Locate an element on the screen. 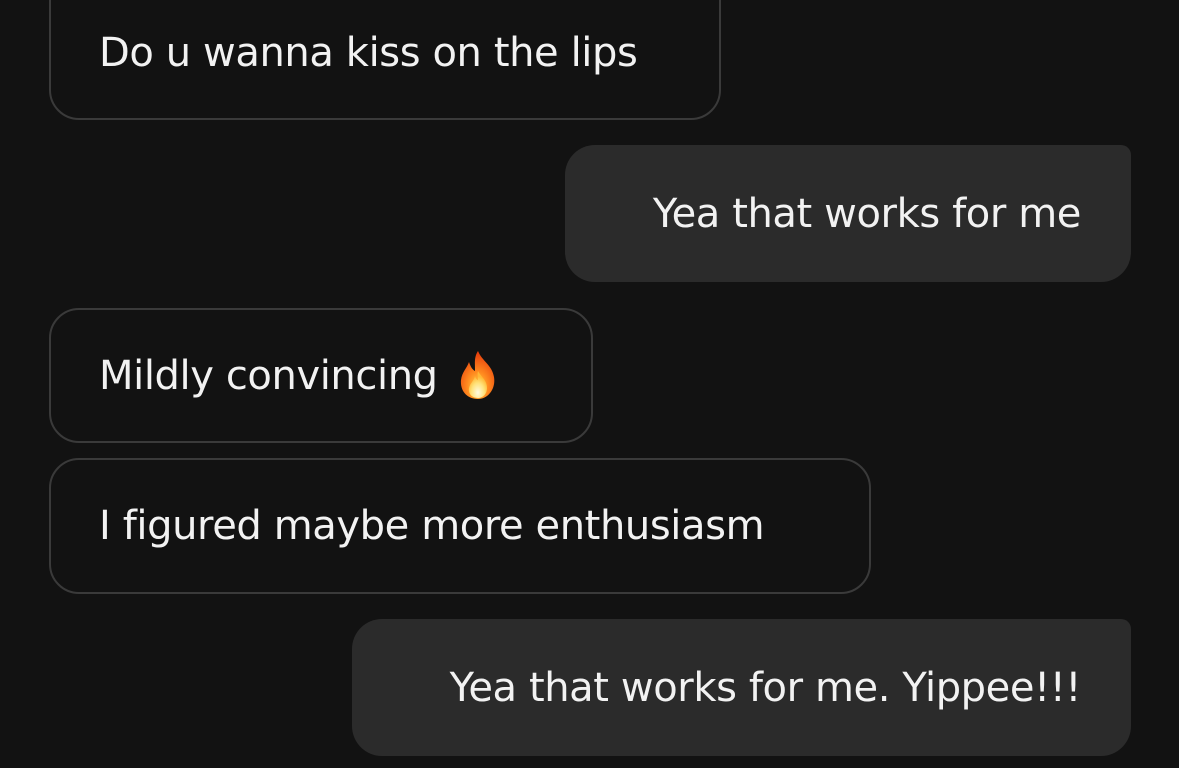 The image size is (1179, 768). message-text: Yea that works for me. Yippee!!! is located at coordinates (765, 687).